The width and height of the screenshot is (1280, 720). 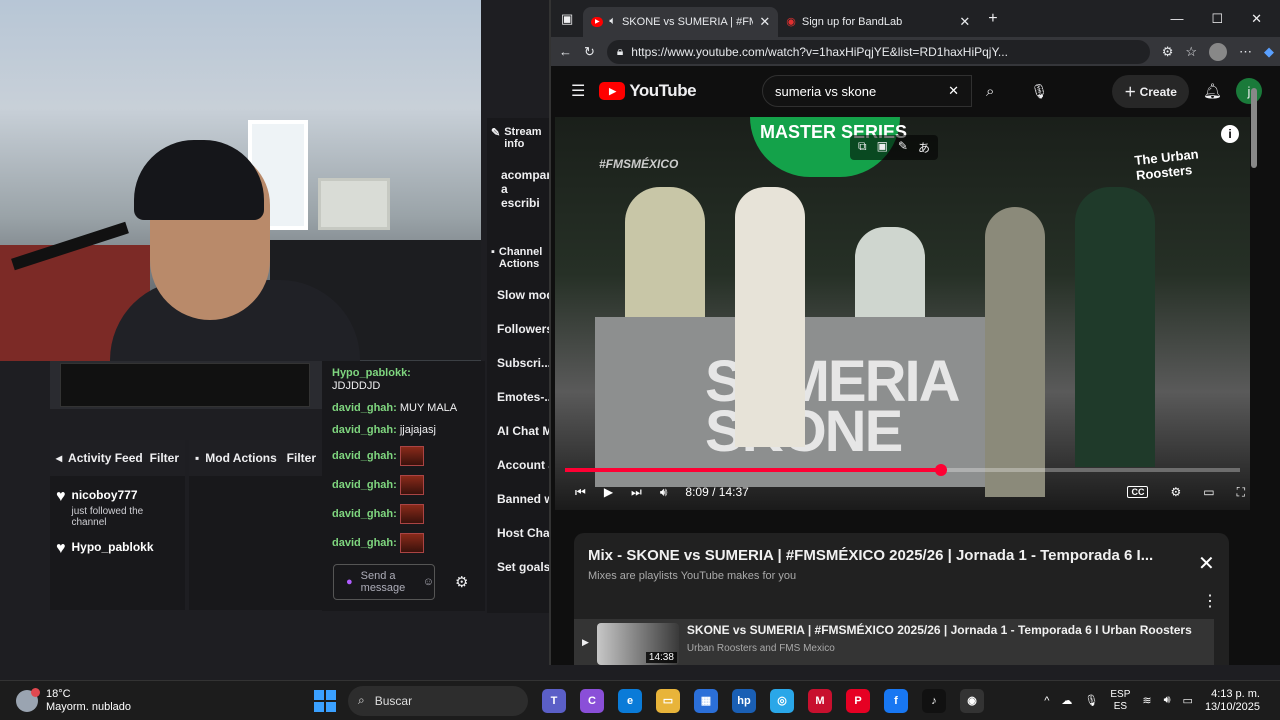 I want to click on activity-filter-button: Filter, so click(x=164, y=458).